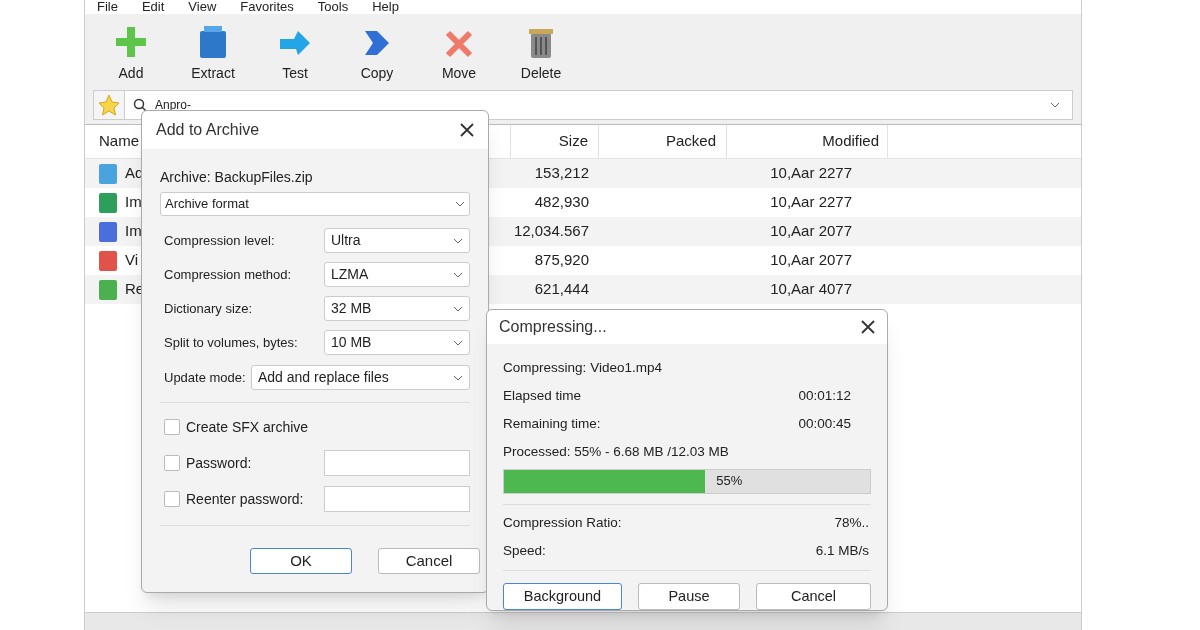 The width and height of the screenshot is (1200, 630). I want to click on menu-item: View, so click(202, 7).